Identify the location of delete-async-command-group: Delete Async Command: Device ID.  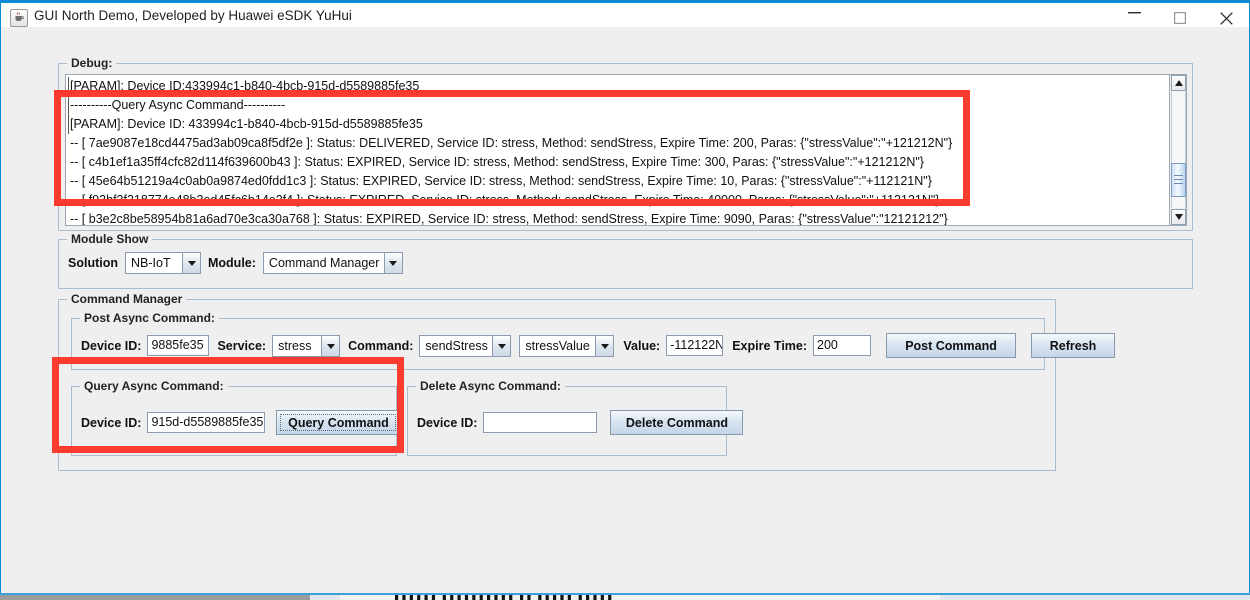
(575, 417).